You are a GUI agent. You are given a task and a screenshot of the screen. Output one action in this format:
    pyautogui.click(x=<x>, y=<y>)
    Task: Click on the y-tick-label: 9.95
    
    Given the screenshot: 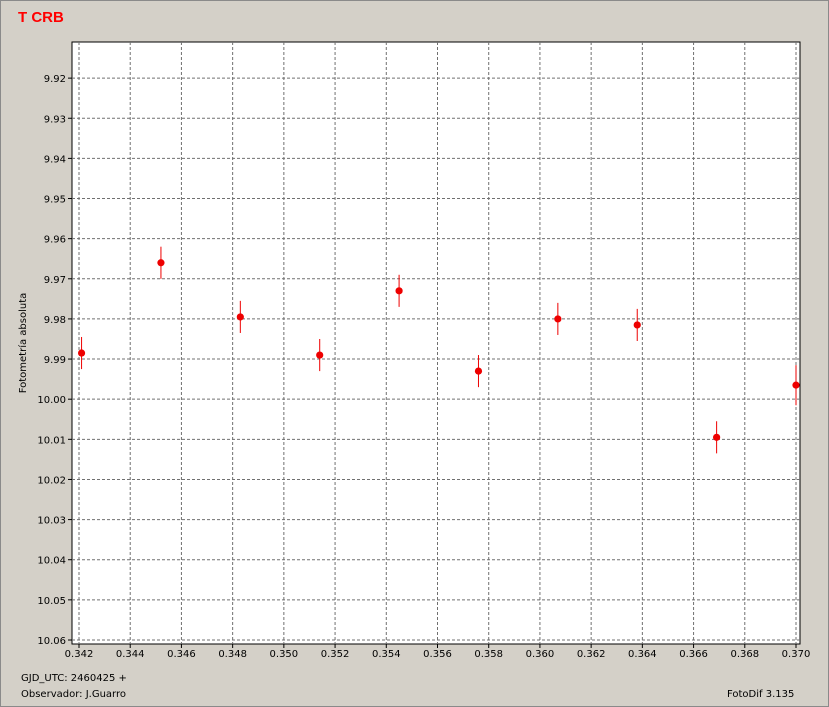 What is the action you would take?
    pyautogui.click(x=55, y=200)
    